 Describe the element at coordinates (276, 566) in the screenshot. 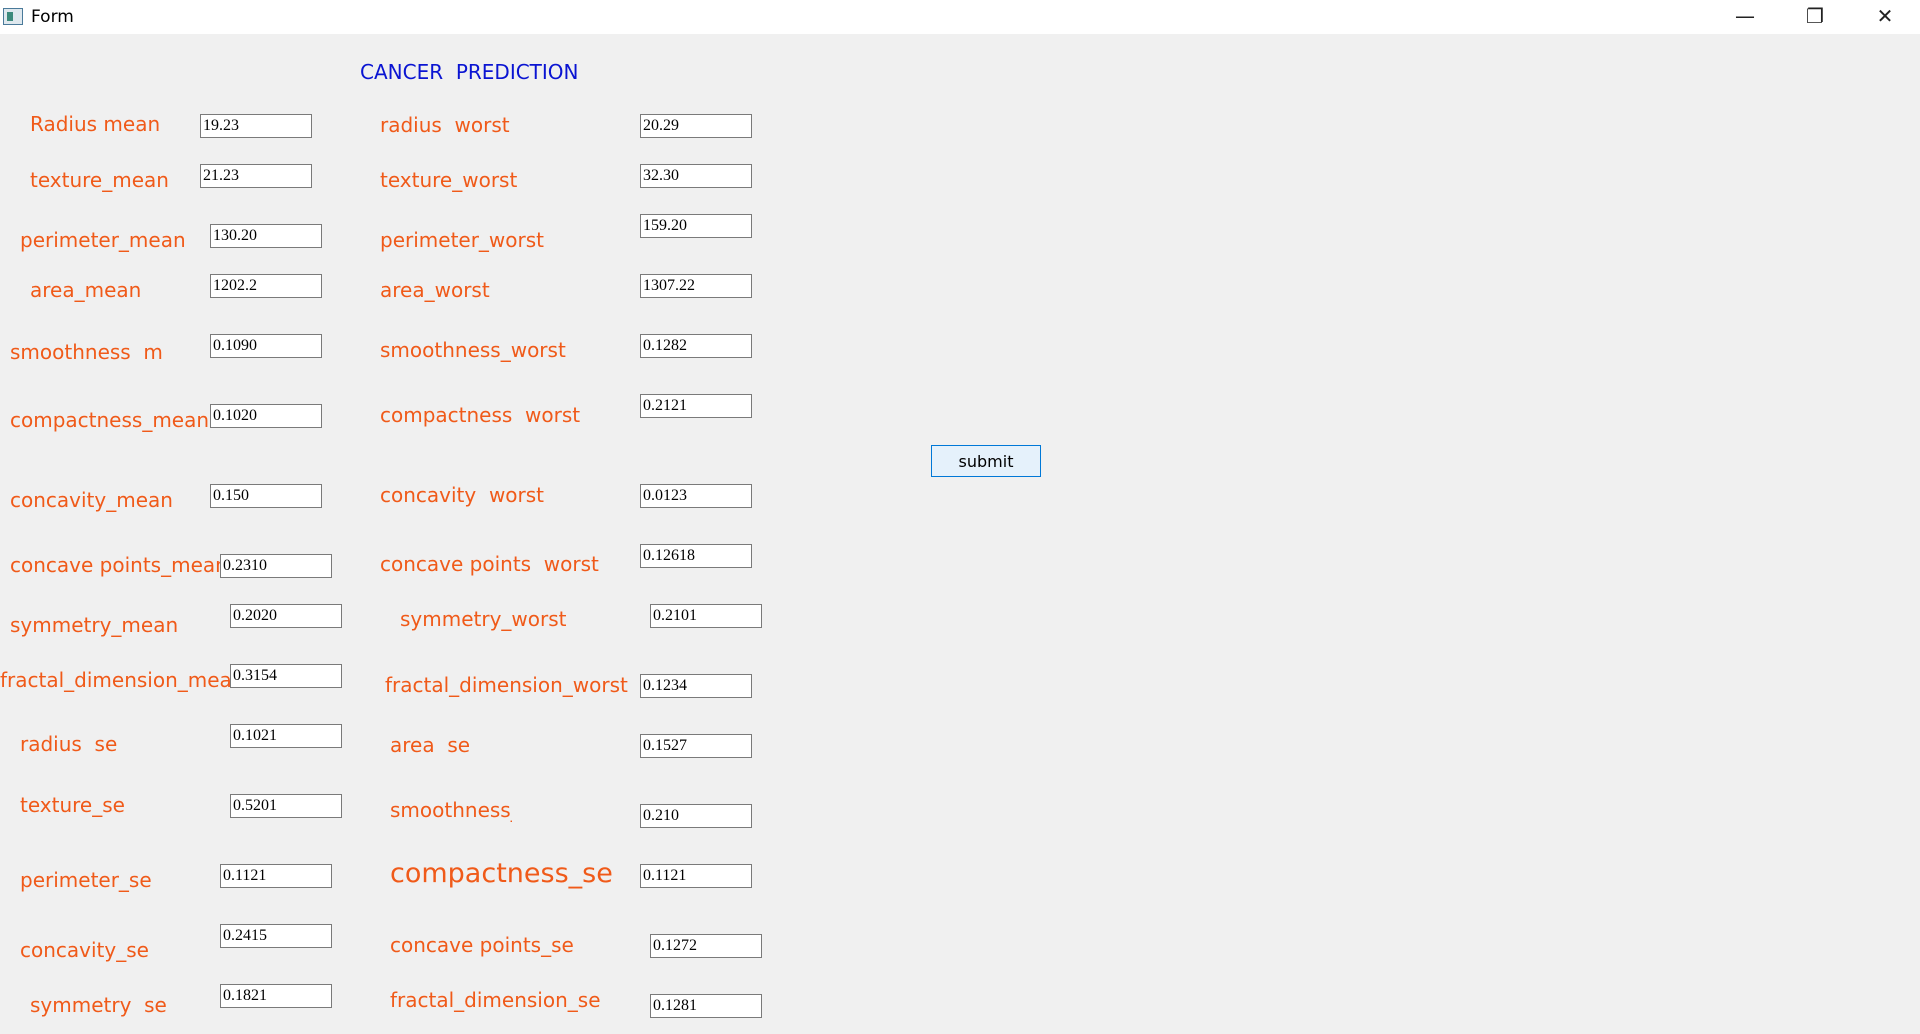

I see `concave-points-mean-field` at that location.